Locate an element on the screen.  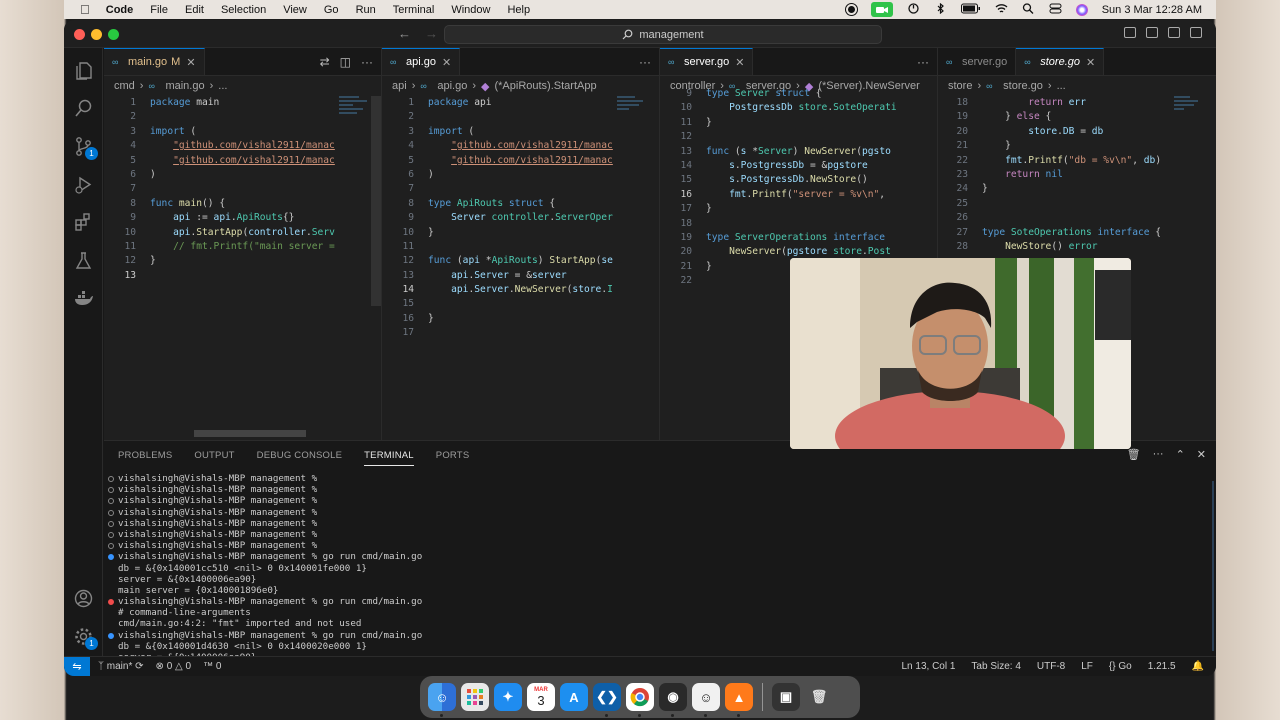
control-icon is located at coordinates (913, 9).